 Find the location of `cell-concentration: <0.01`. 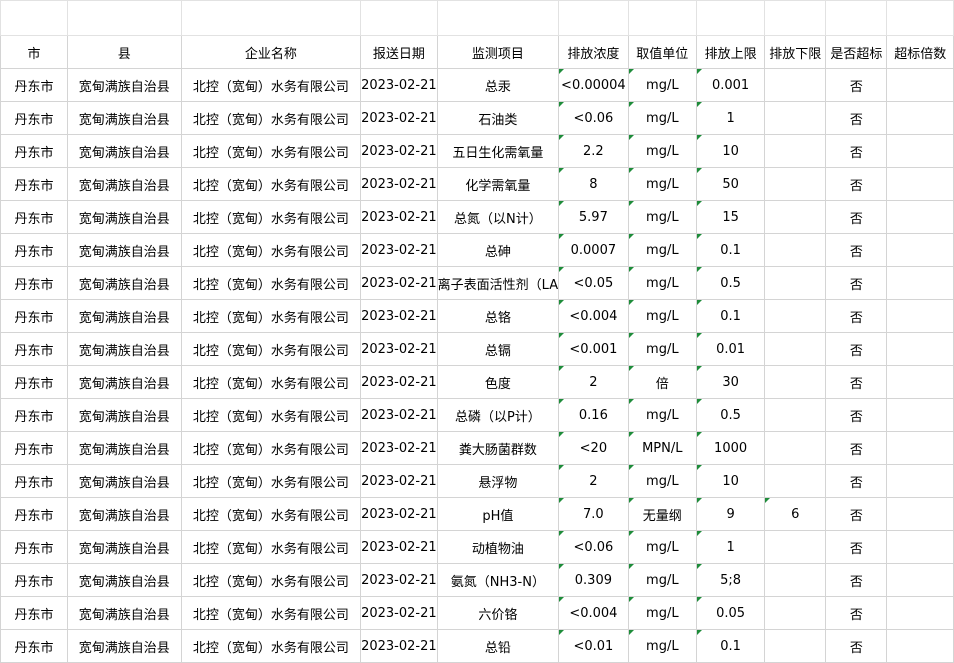

cell-concentration: <0.01 is located at coordinates (593, 646).